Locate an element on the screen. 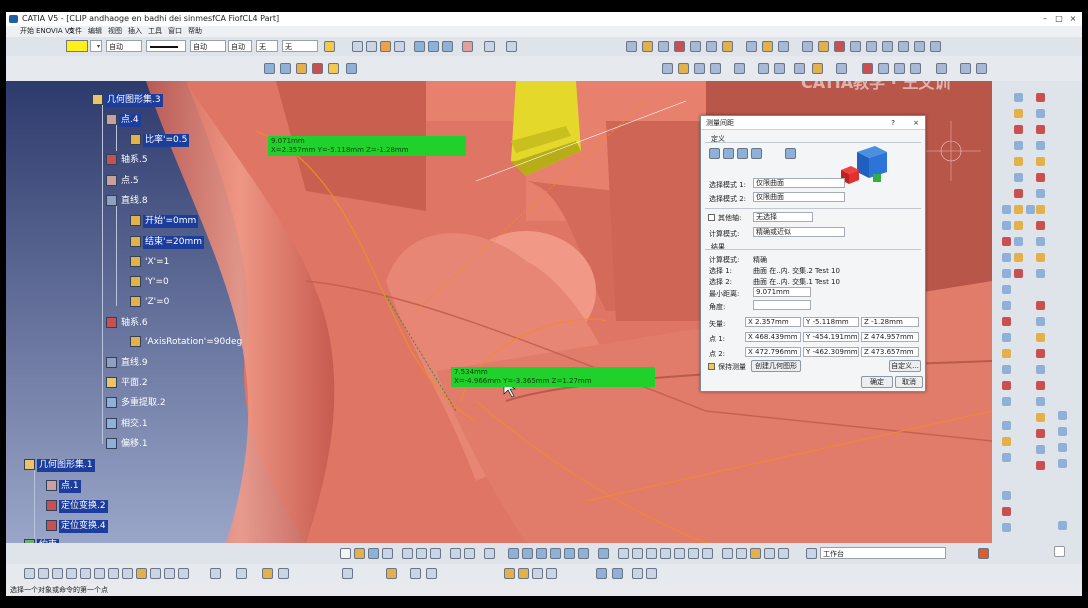  extrude-icon is located at coordinates (727, 46).